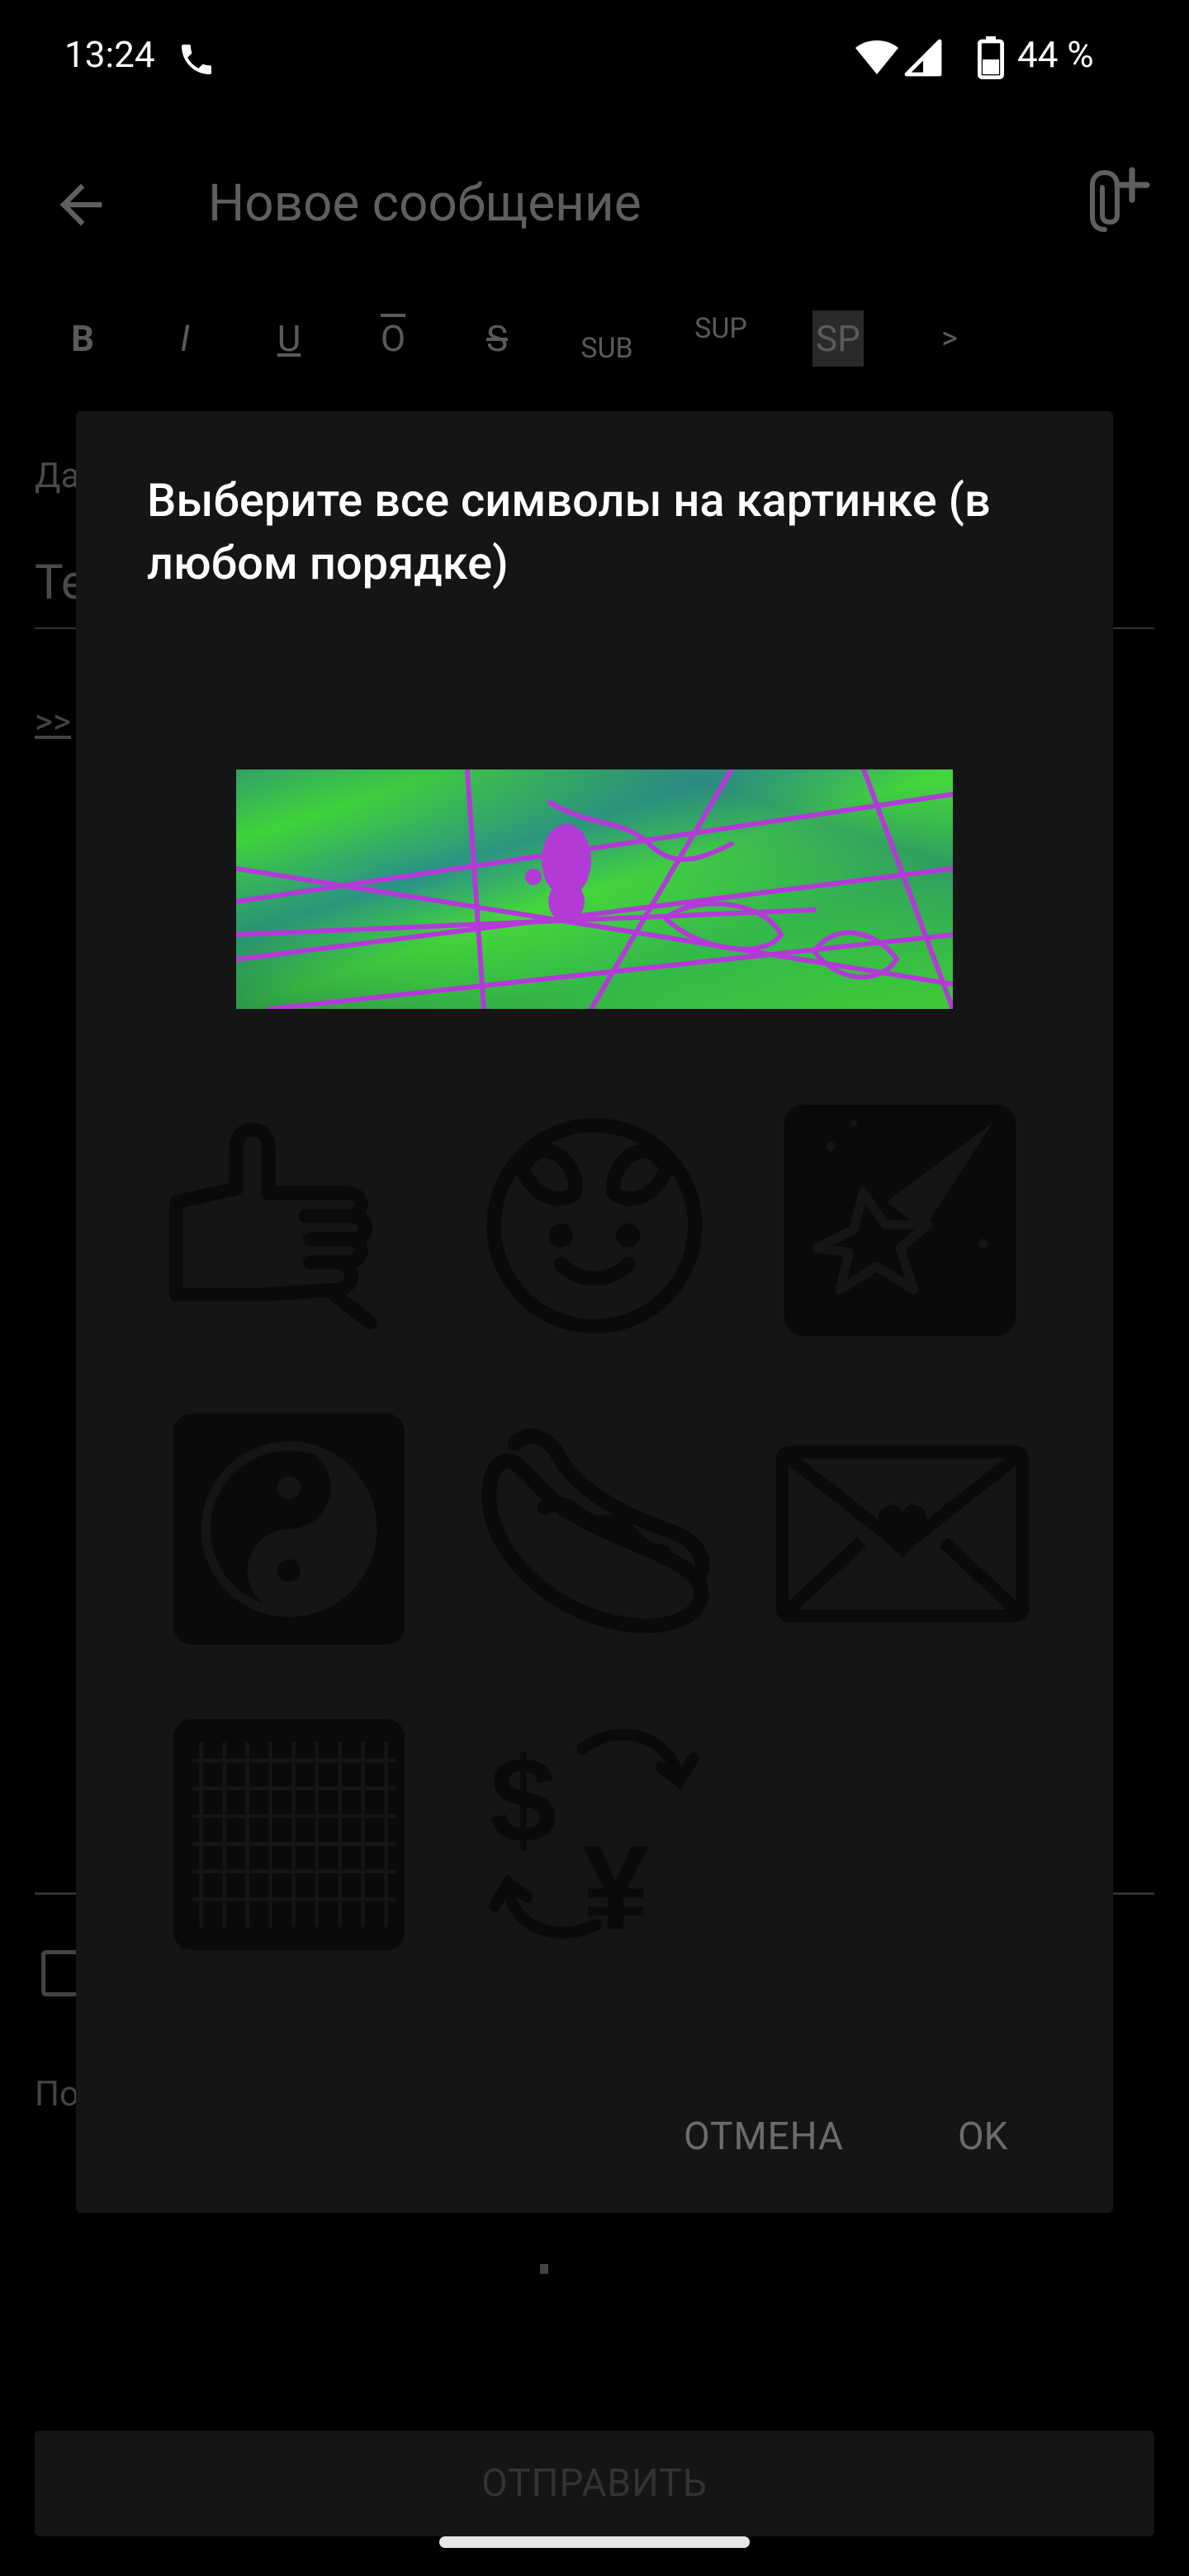 The width and height of the screenshot is (1189, 2576). Describe the element at coordinates (594, 2542) in the screenshot. I see `navigation-handle` at that location.